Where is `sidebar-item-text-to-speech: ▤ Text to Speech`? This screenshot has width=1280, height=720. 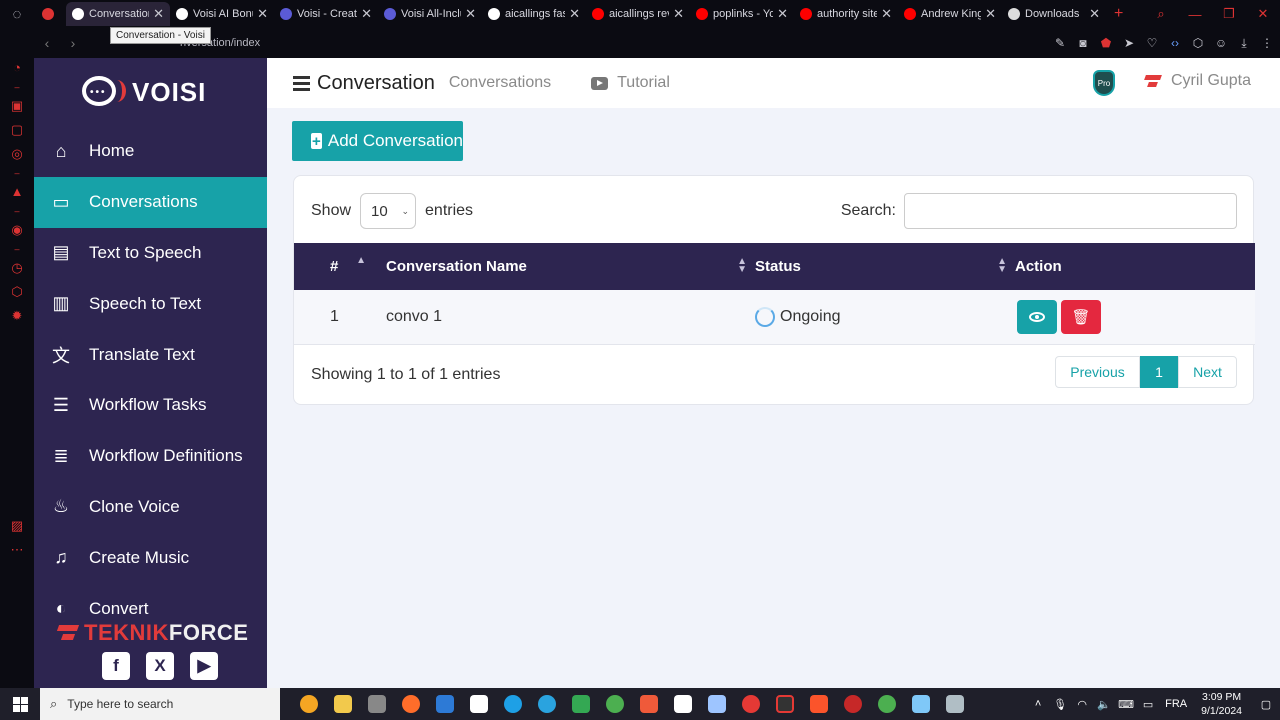
sidebar-item-text-to-speech: ▤ Text to Speech is located at coordinates (150, 253).